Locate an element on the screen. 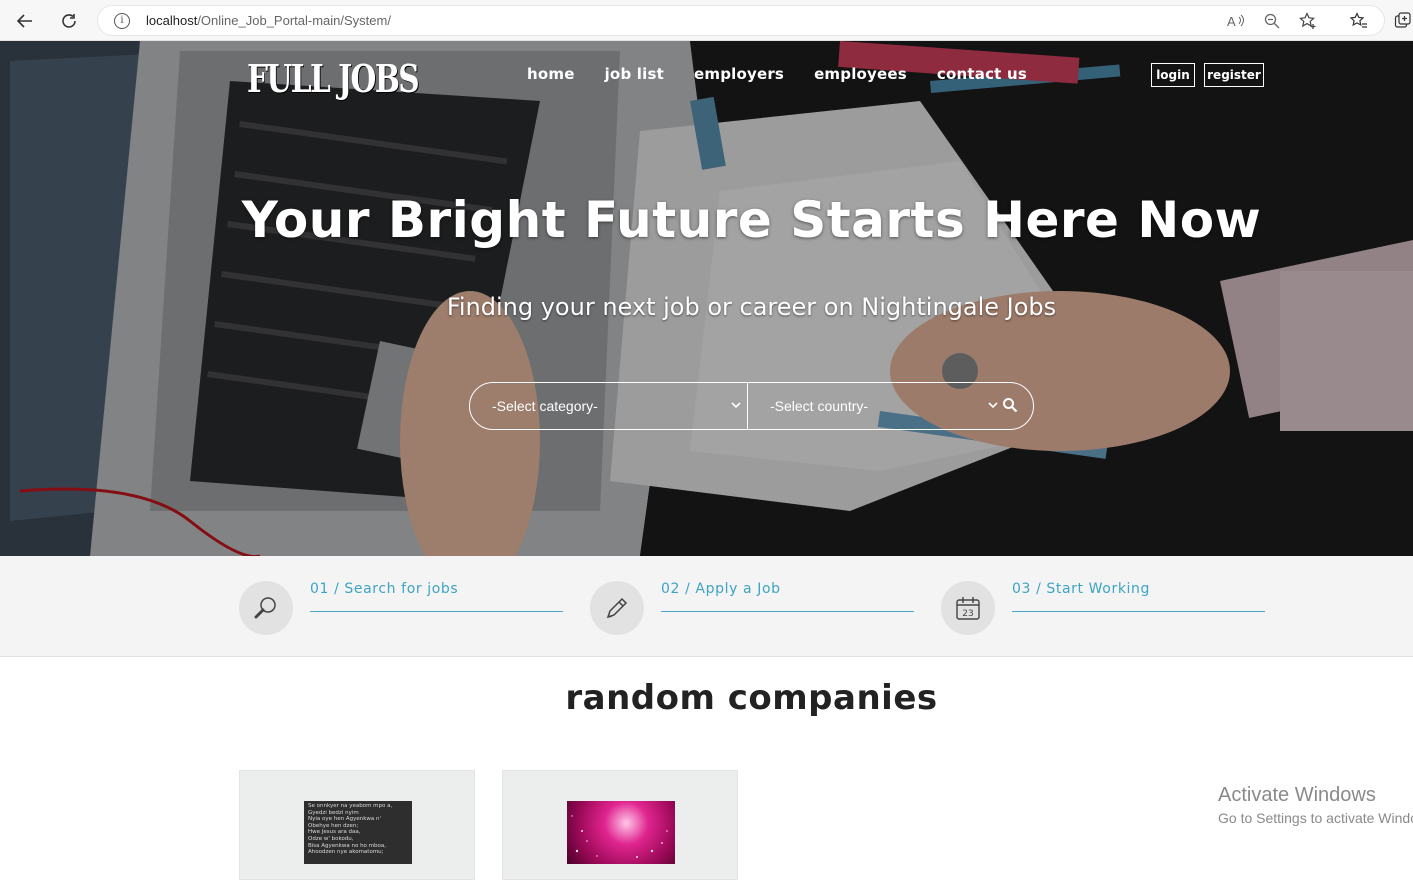 The width and height of the screenshot is (1413, 880). random-companies-title: random companies is located at coordinates (751, 698).